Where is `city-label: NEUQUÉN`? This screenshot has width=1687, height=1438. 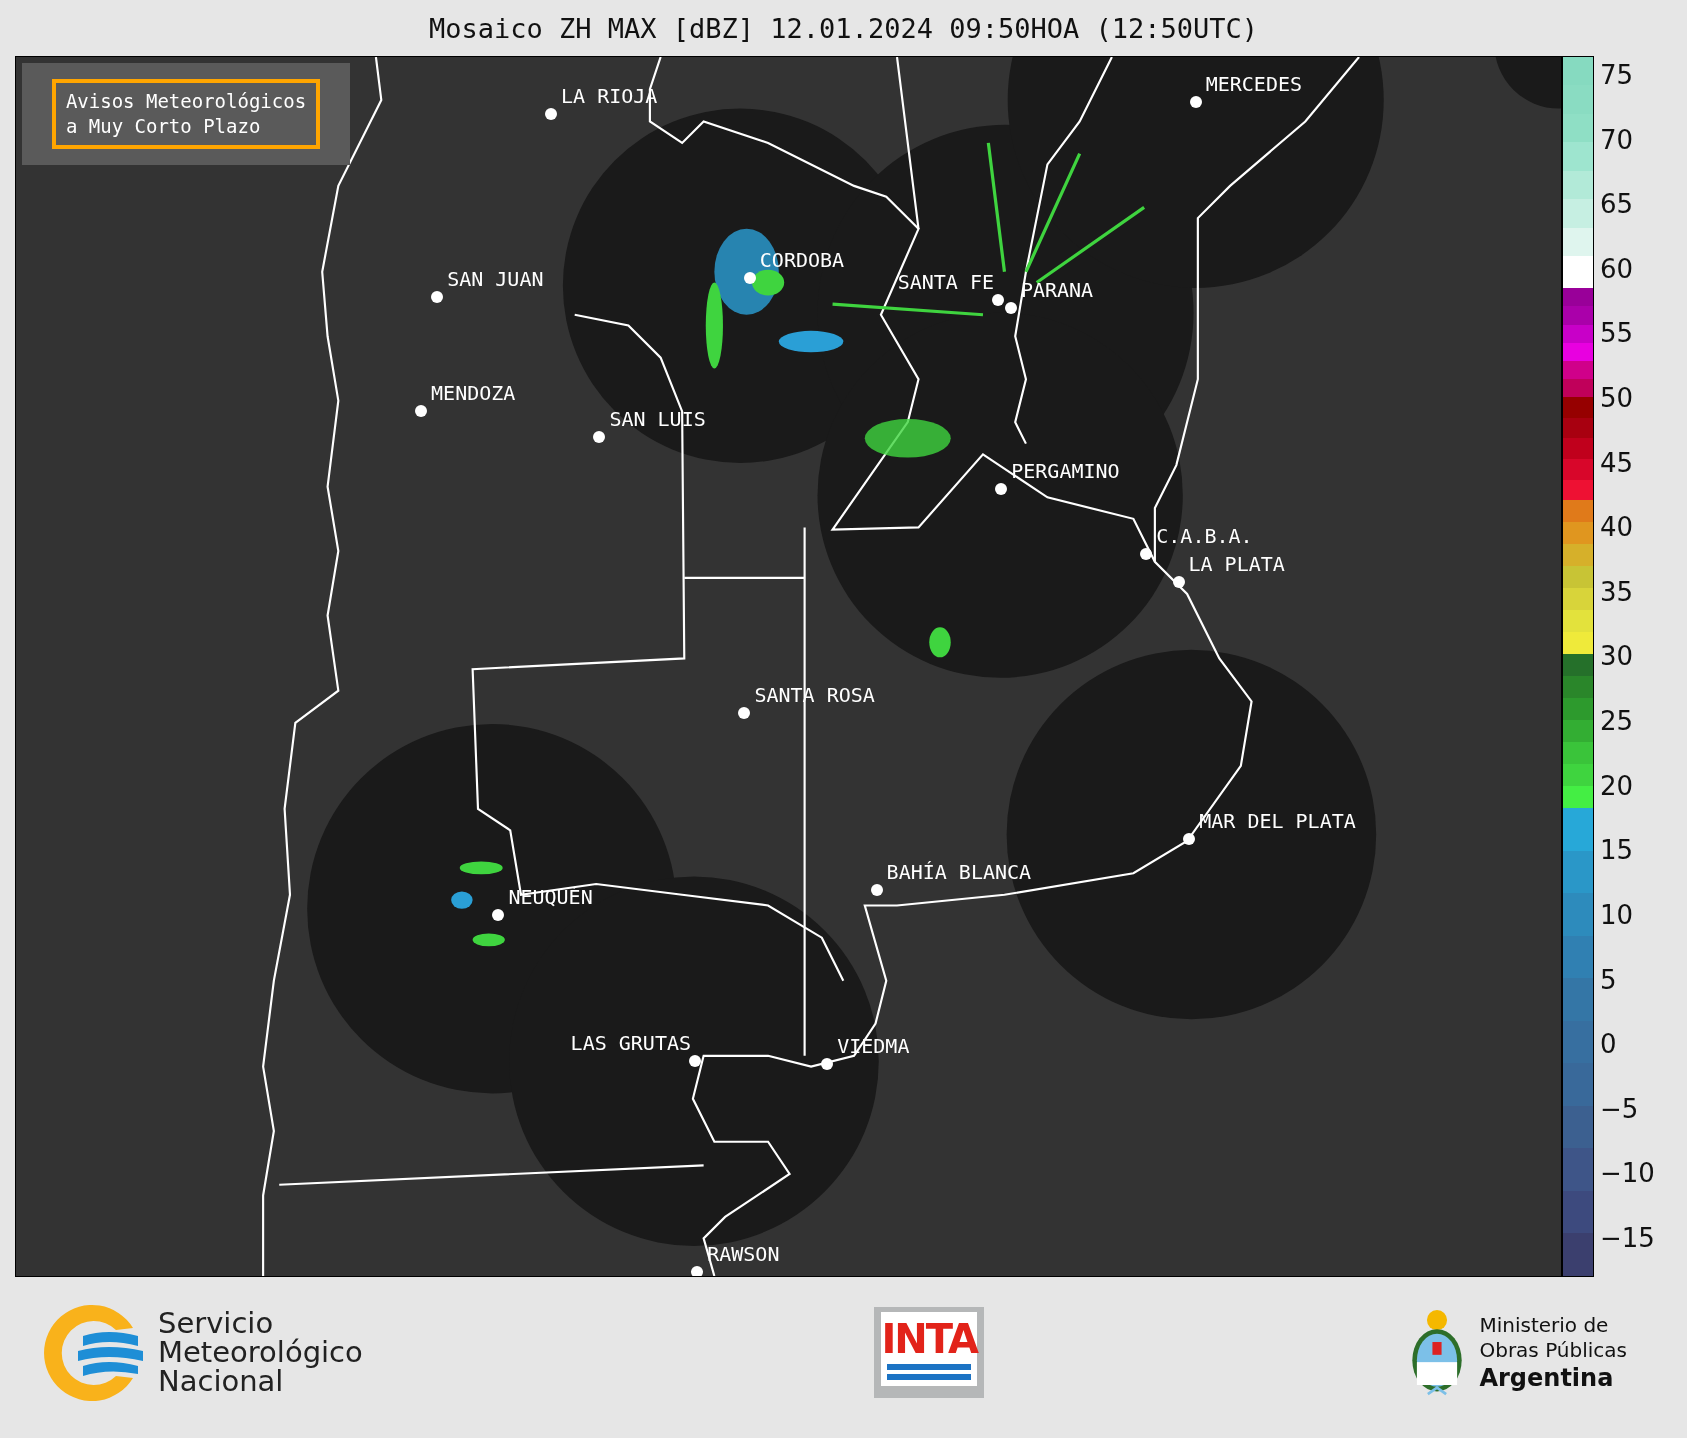
city-label: NEUQUÉN is located at coordinates (550, 897).